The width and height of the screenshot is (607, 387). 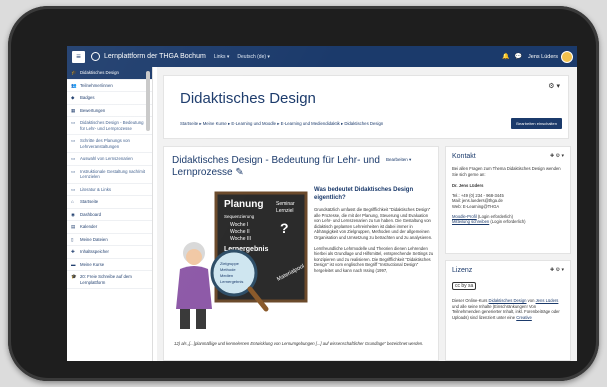 I want to click on lizenz-text-part: von, so click(x=531, y=300).